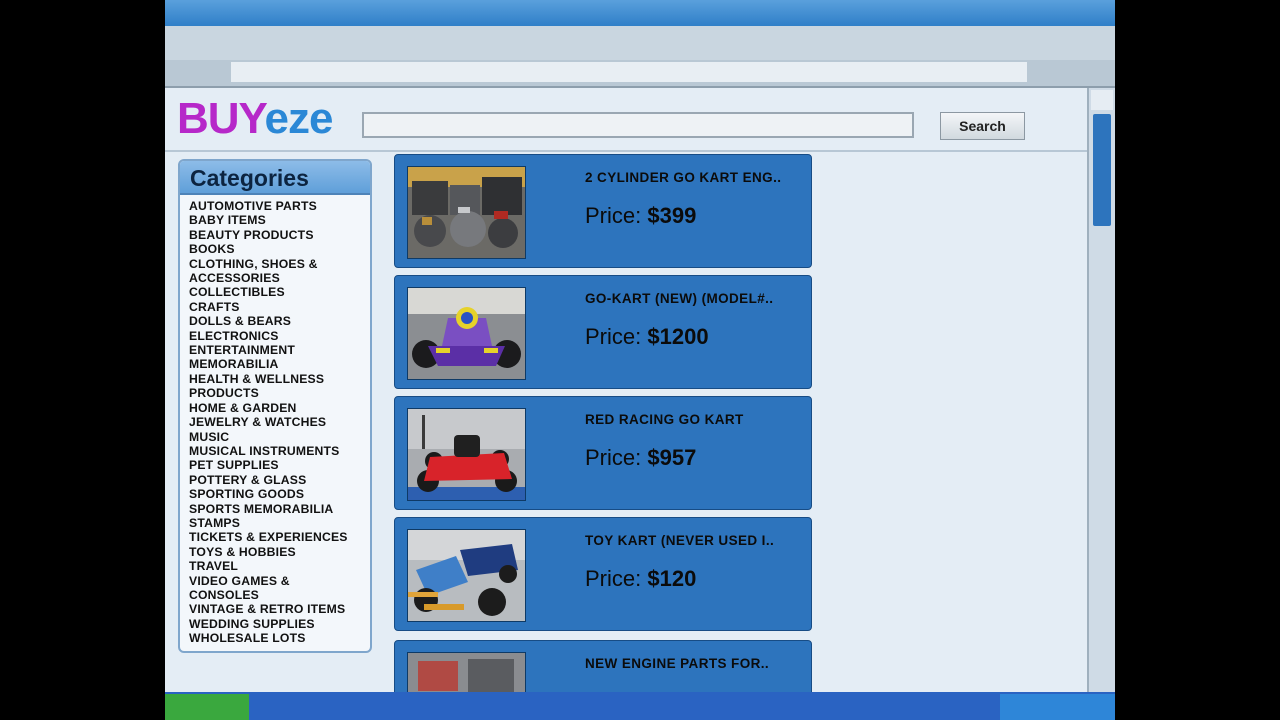 This screenshot has height=720, width=1280. Describe the element at coordinates (1057, 707) in the screenshot. I see `status-segment` at that location.